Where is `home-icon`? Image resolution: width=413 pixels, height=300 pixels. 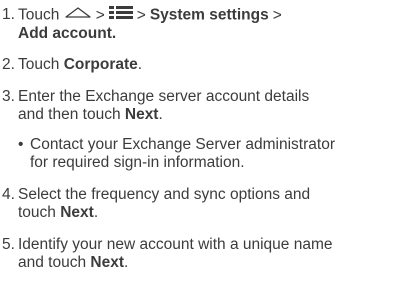 home-icon is located at coordinates (78, 14).